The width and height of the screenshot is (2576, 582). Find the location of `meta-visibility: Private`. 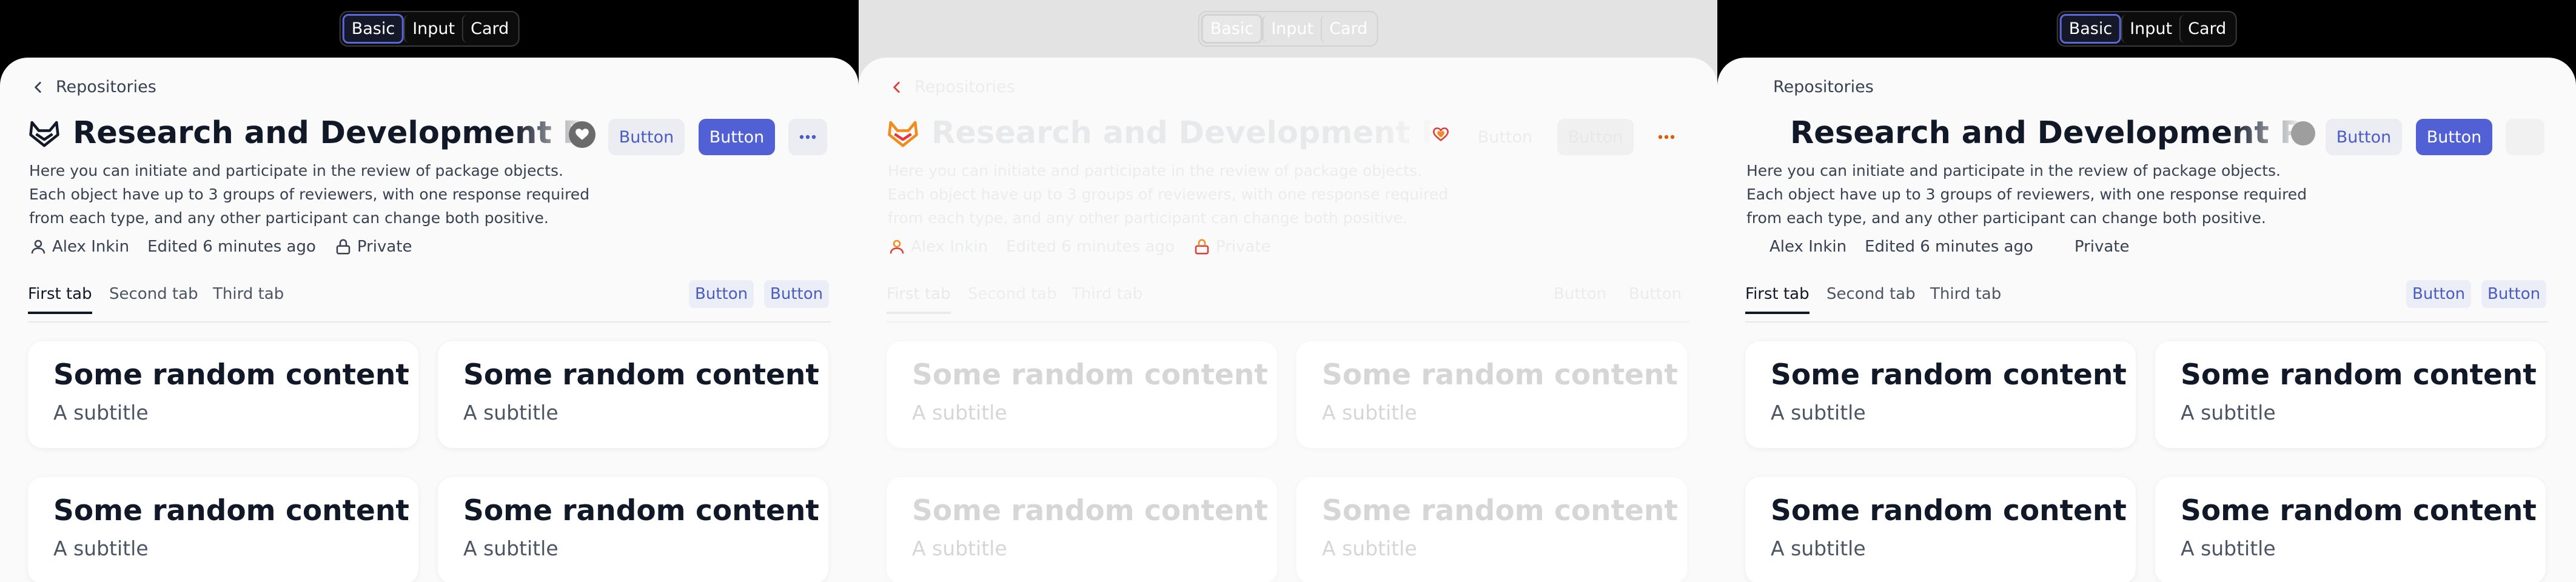

meta-visibility: Private is located at coordinates (373, 247).